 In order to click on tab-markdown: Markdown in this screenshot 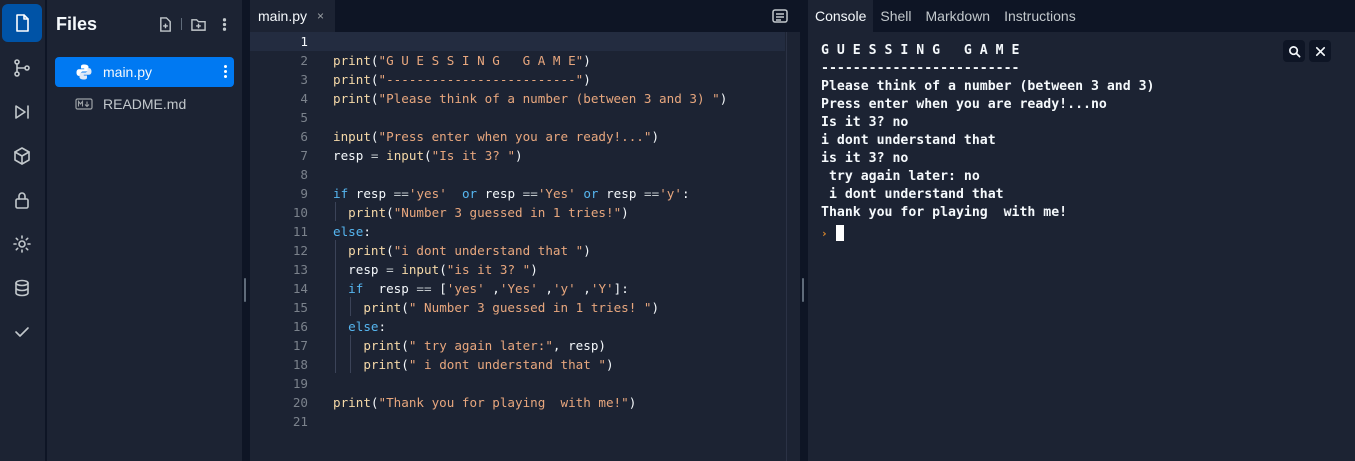, I will do `click(958, 16)`.